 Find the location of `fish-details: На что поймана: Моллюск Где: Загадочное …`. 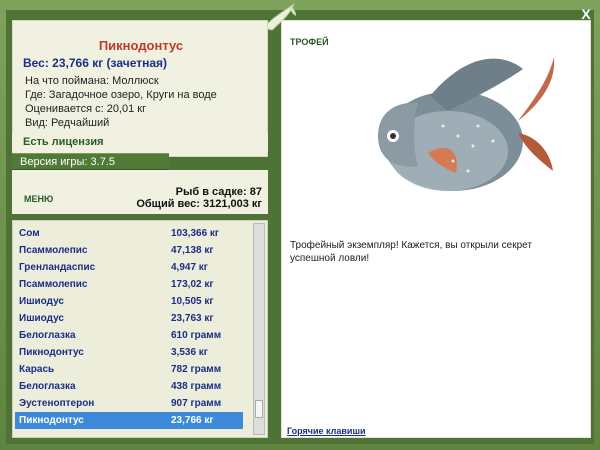

fish-details: На что поймана: Моллюск Где: Загадочное … is located at coordinates (121, 102).